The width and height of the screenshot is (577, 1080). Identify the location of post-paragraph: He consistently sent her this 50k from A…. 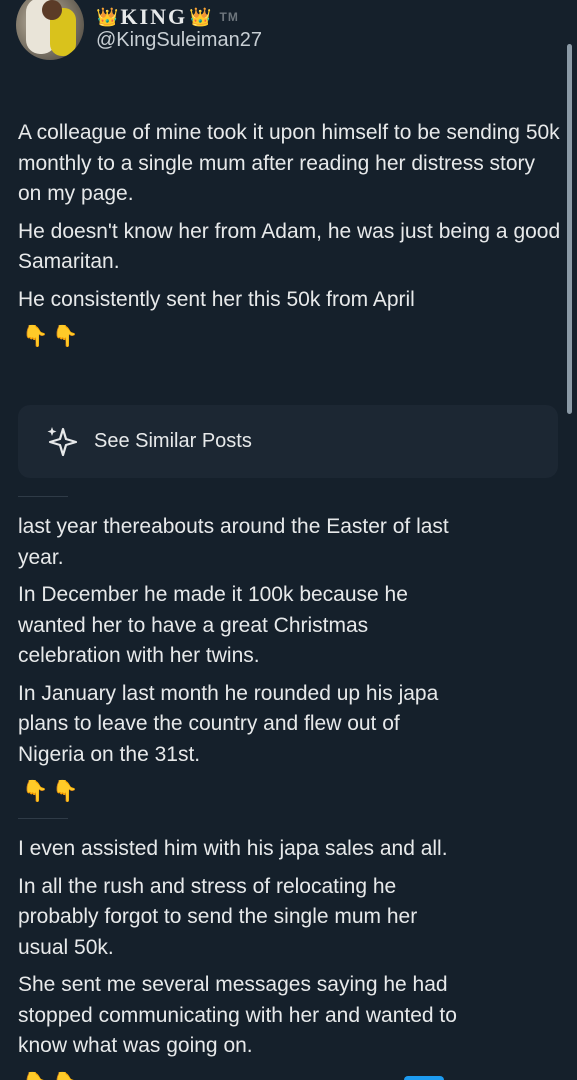
(216, 299).